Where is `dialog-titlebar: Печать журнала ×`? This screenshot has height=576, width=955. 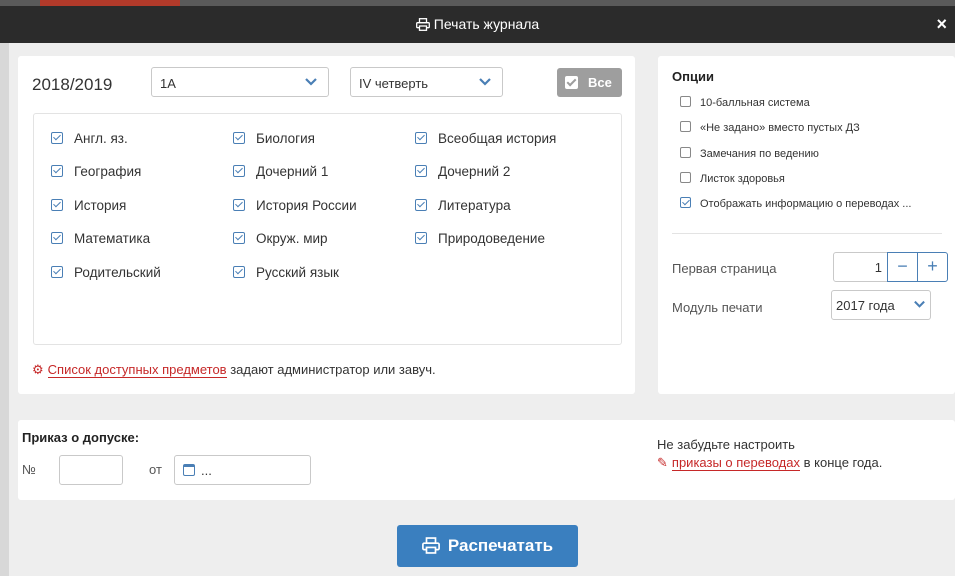 dialog-titlebar: Печать журнала × is located at coordinates (477, 24).